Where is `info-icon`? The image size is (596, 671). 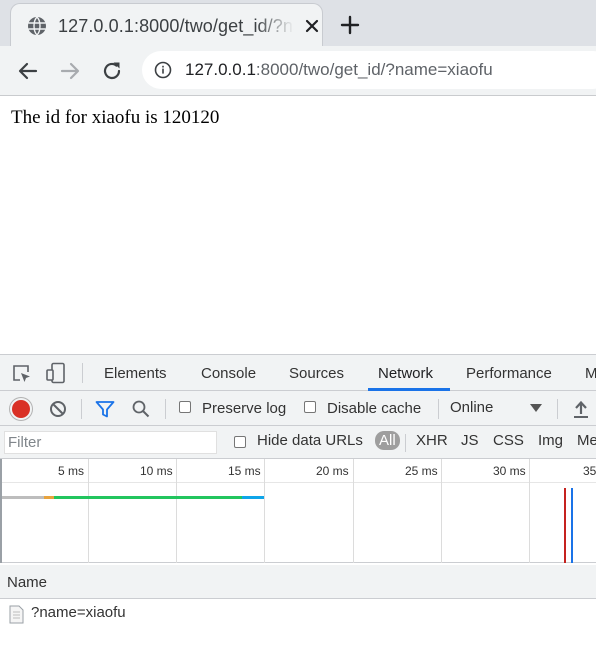 info-icon is located at coordinates (163, 70).